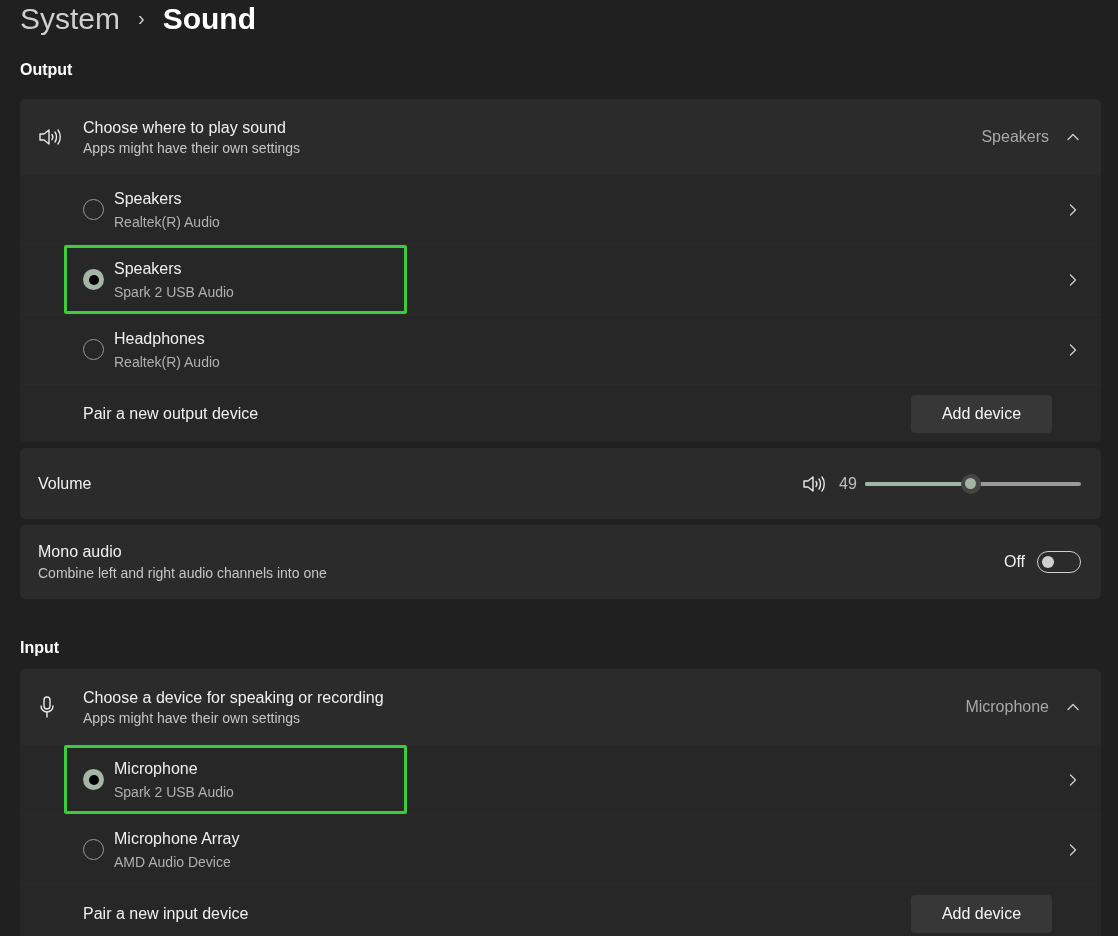 Image resolution: width=1118 pixels, height=936 pixels. Describe the element at coordinates (970, 483) in the screenshot. I see `slider-thumb` at that location.